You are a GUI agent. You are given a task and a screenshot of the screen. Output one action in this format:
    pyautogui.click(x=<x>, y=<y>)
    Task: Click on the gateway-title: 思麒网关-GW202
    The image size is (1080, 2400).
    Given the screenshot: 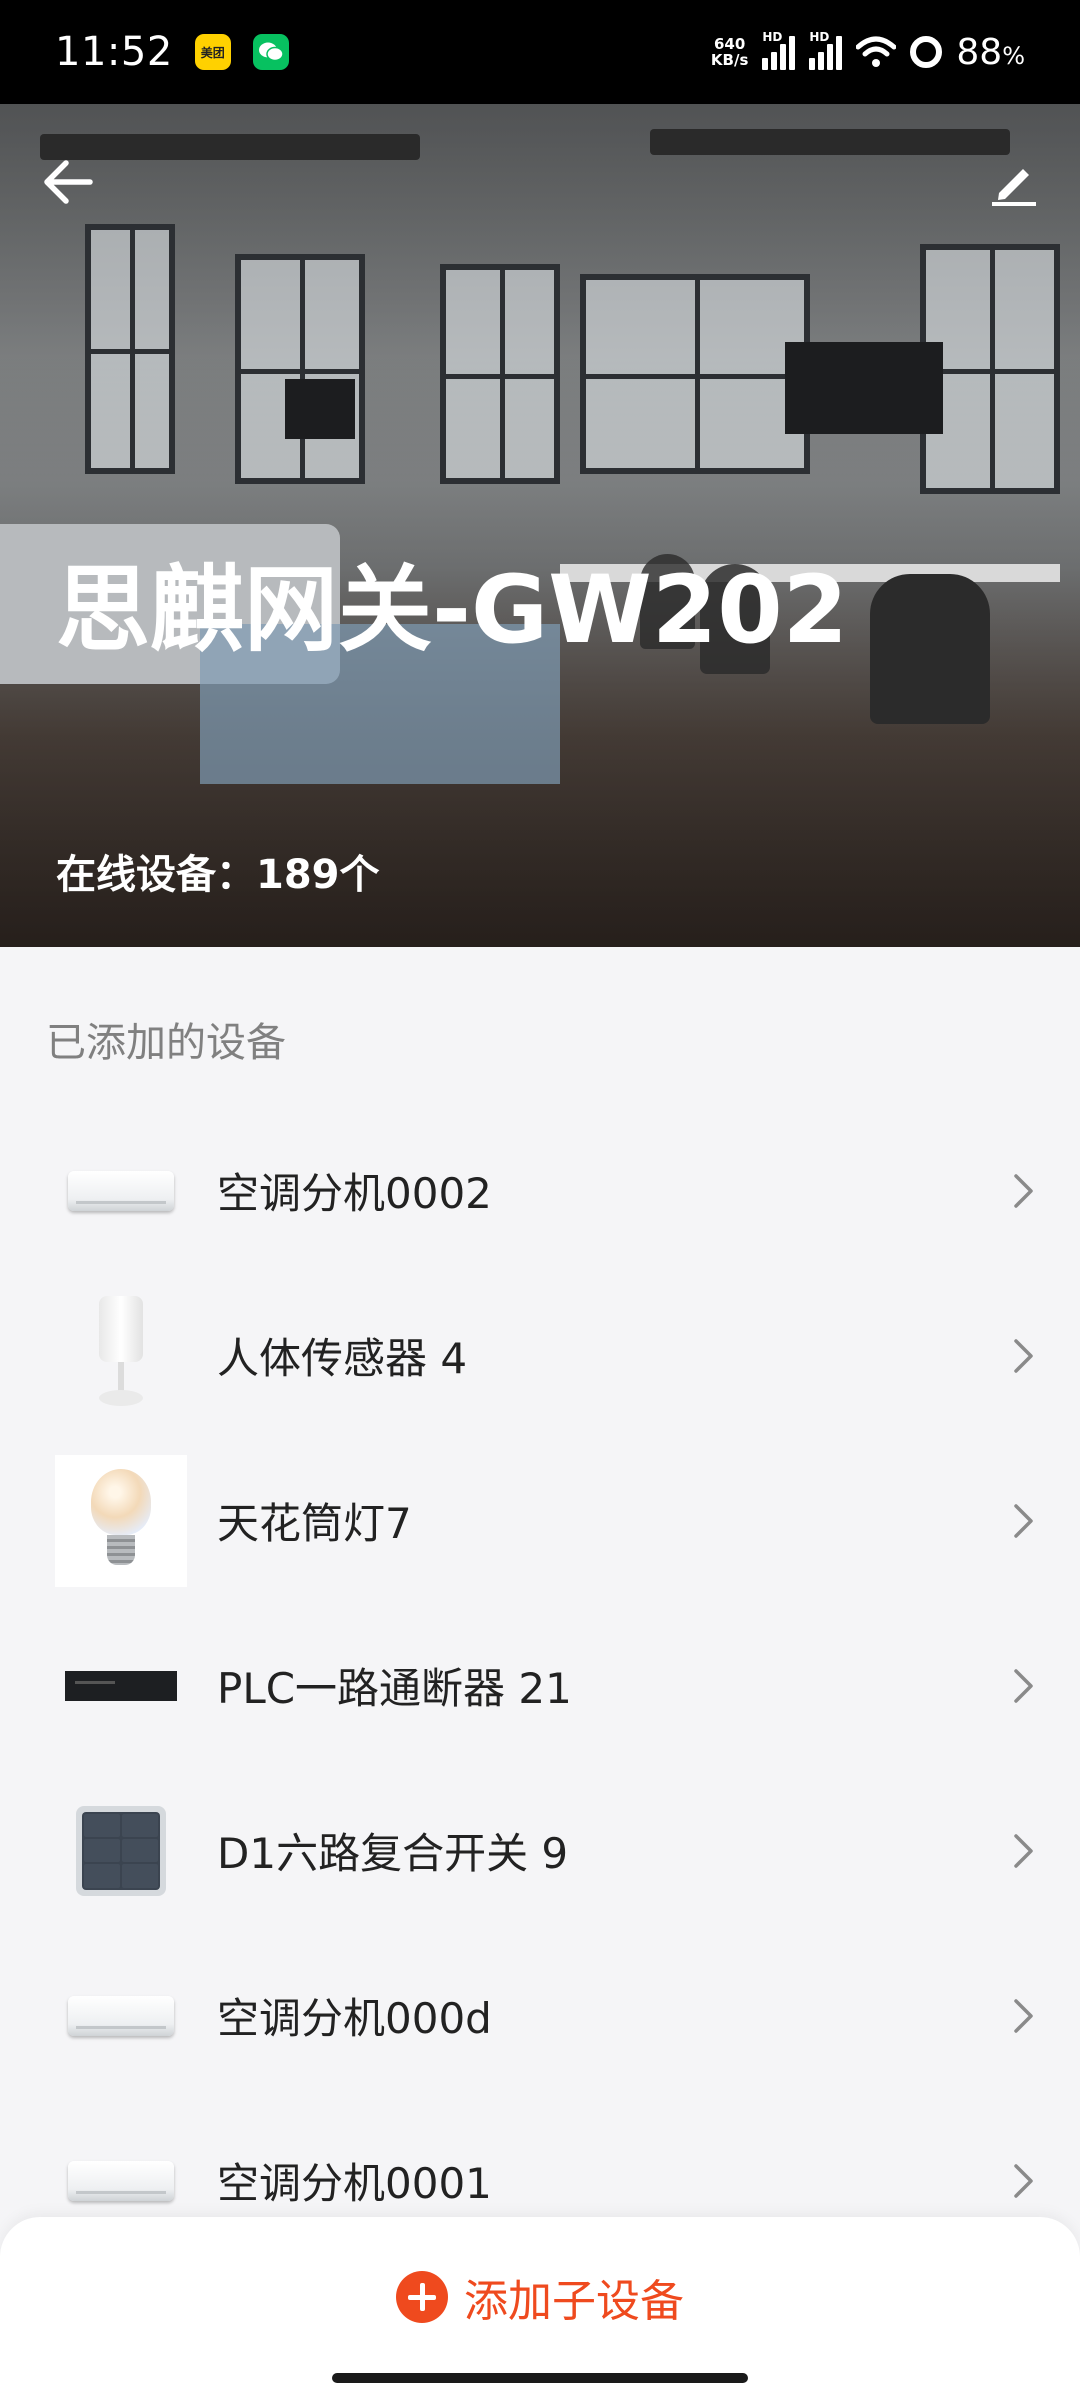 What is the action you would take?
    pyautogui.click(x=452, y=610)
    